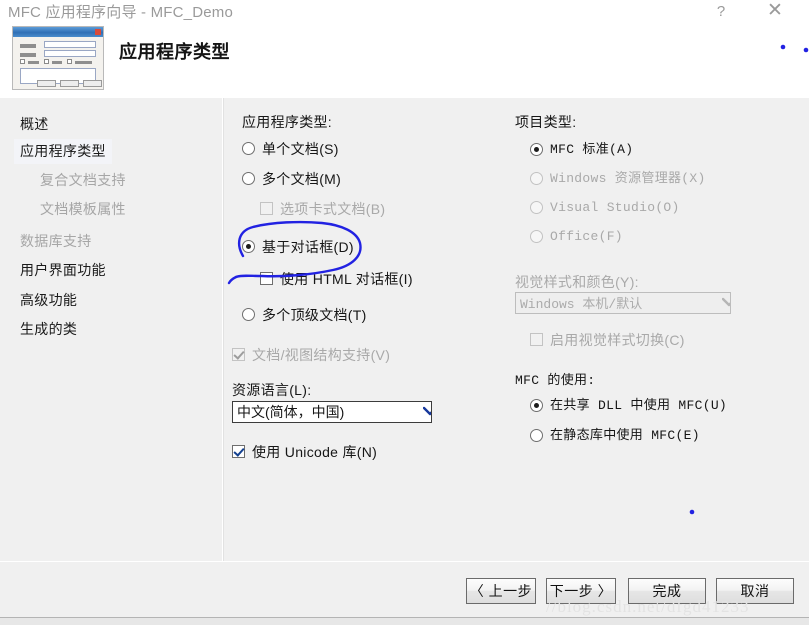 The width and height of the screenshot is (809, 625). What do you see at coordinates (536, 435) in the screenshot?
I see `radio-use-mfc-in-static-library` at bounding box center [536, 435].